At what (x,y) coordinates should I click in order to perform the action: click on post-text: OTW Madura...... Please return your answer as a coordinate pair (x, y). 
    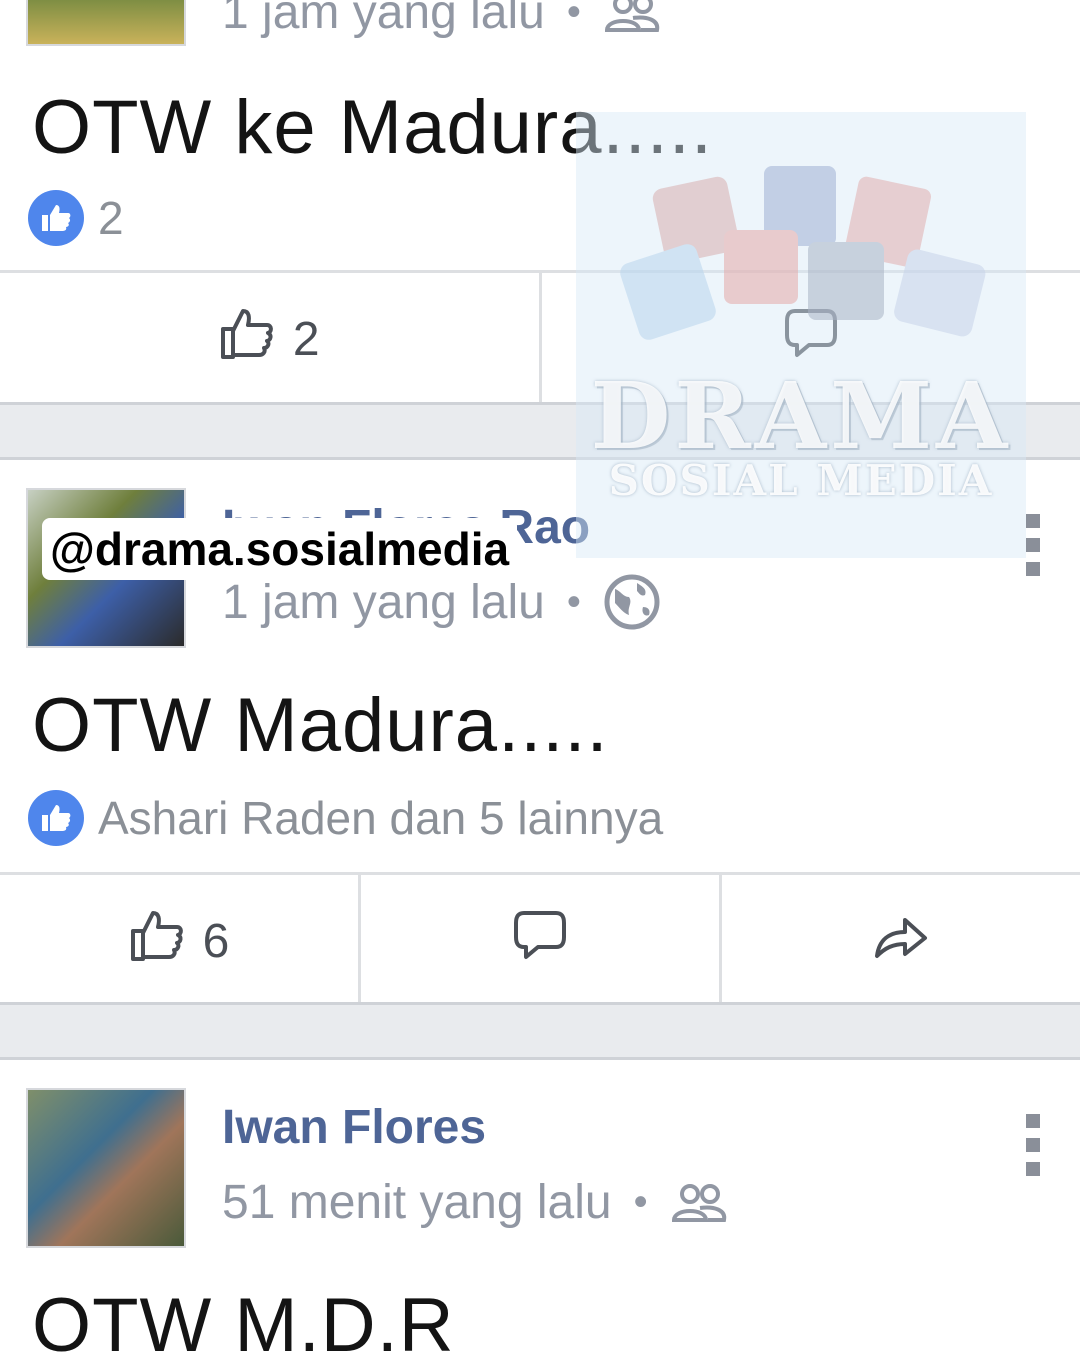
    Looking at the image, I should click on (320, 725).